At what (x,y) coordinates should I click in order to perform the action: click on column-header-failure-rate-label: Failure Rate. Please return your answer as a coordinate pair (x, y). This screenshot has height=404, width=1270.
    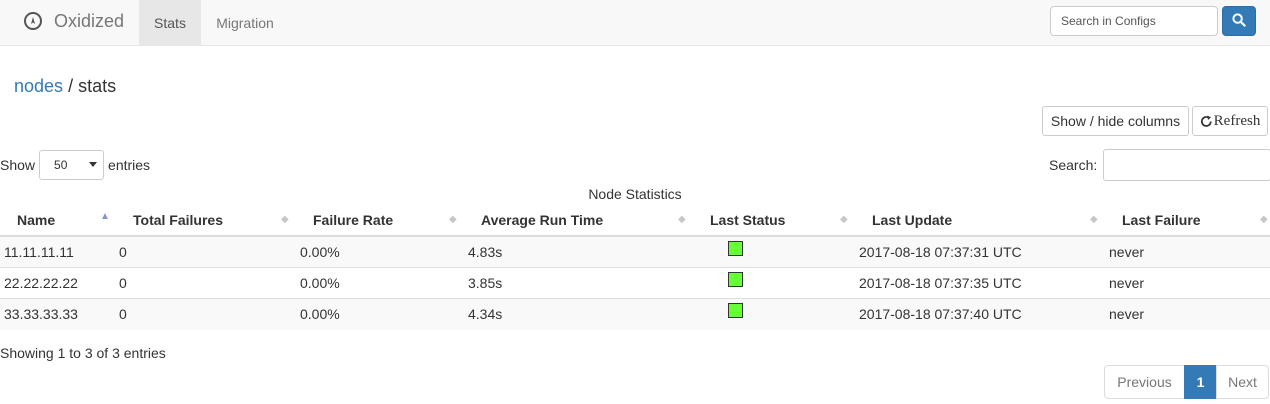
    Looking at the image, I should click on (353, 220).